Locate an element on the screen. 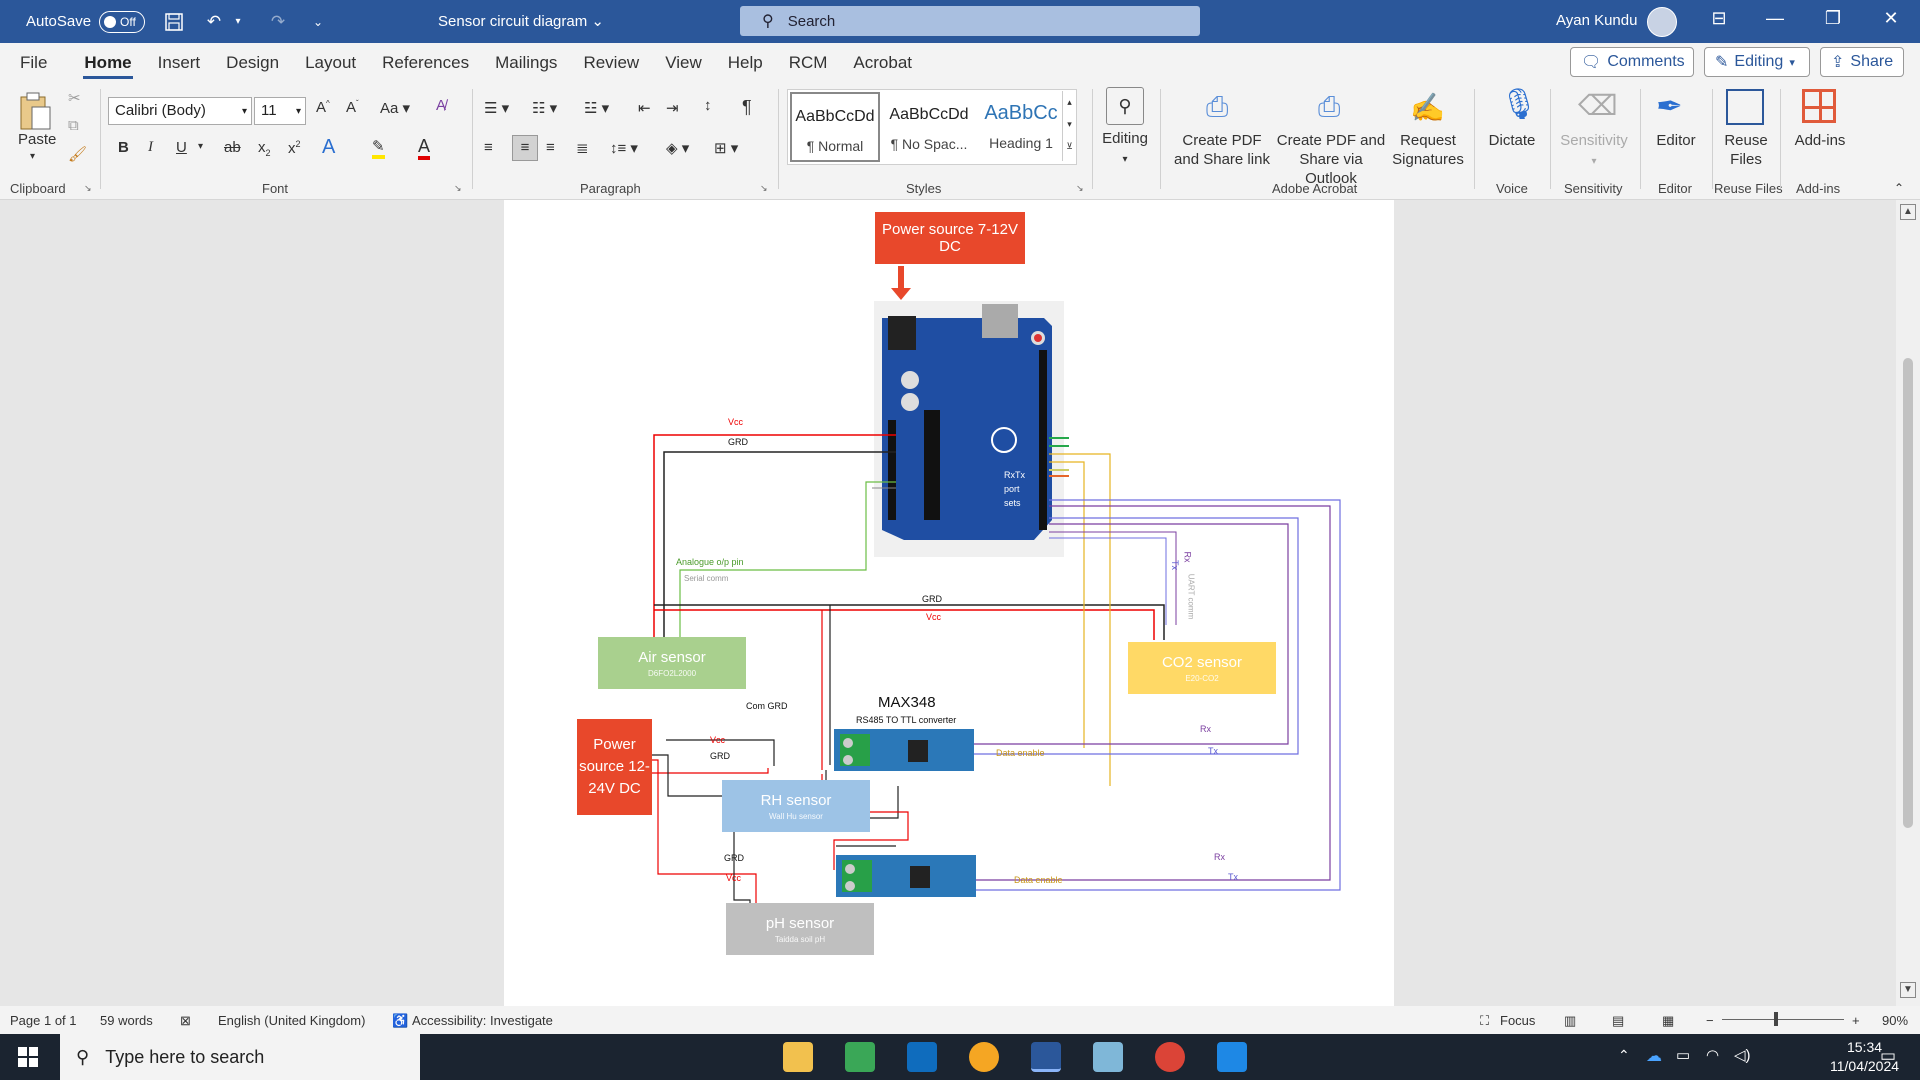 Image resolution: width=1920 pixels, height=1080 pixels. underline-dropdown-icon: ▾ is located at coordinates (200, 146).